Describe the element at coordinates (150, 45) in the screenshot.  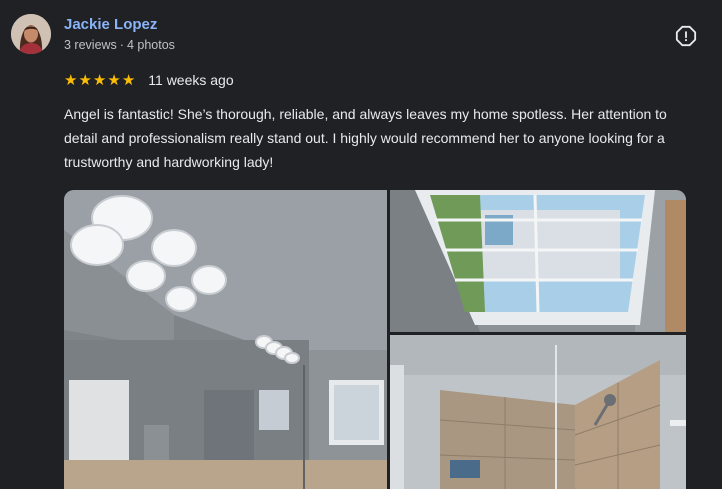
I see `photo-count: 4 photos` at that location.